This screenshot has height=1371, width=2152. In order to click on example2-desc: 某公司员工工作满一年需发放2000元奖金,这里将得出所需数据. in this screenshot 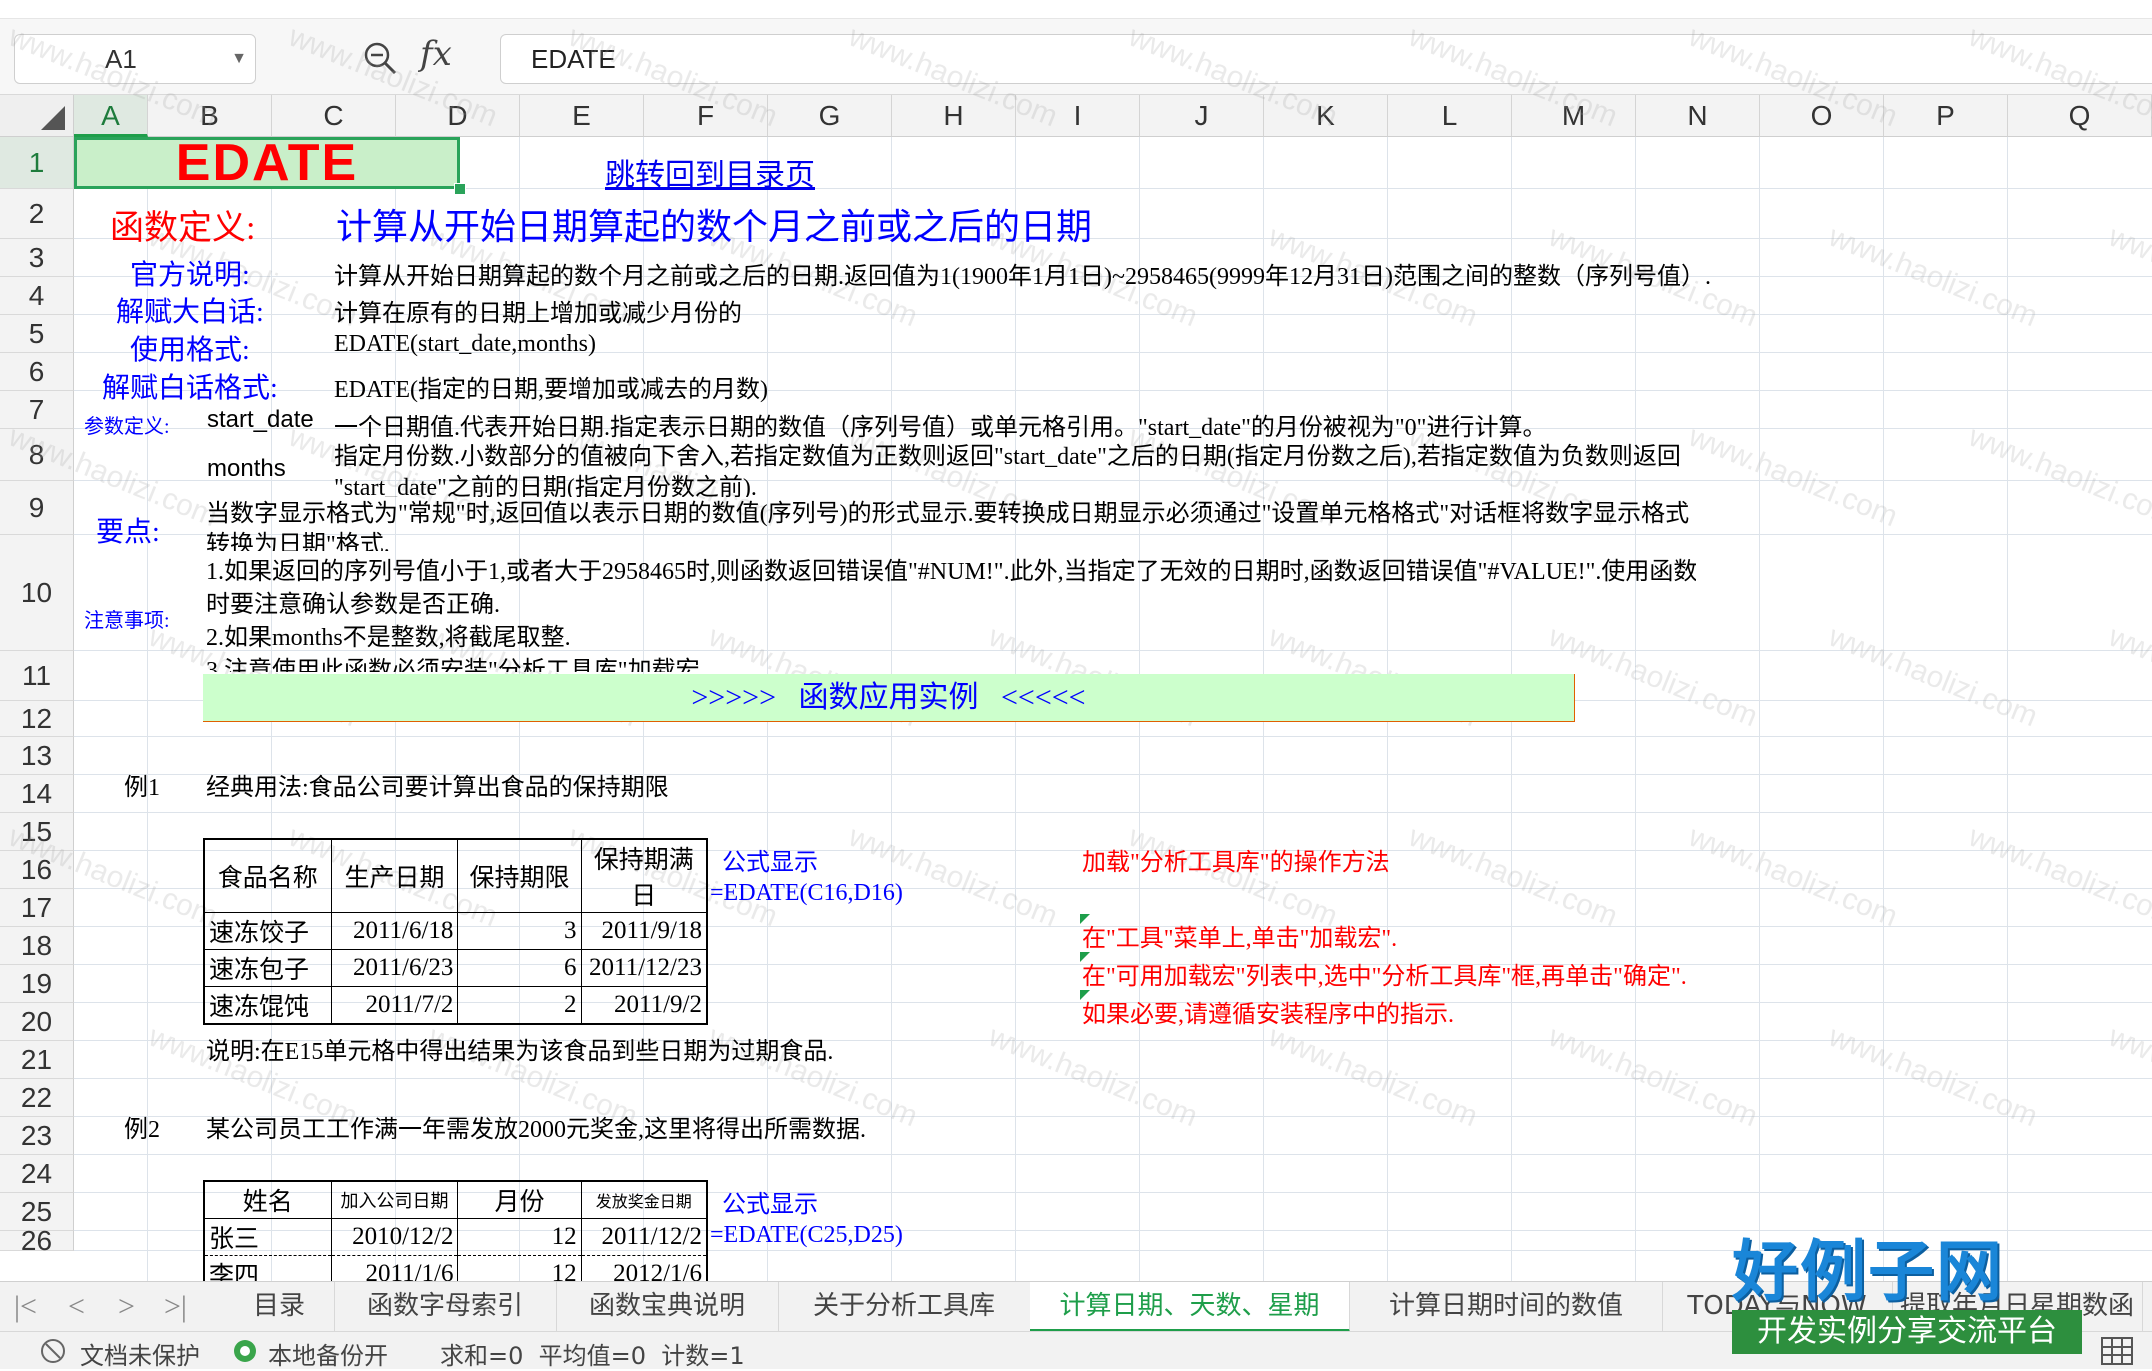, I will do `click(536, 1130)`.